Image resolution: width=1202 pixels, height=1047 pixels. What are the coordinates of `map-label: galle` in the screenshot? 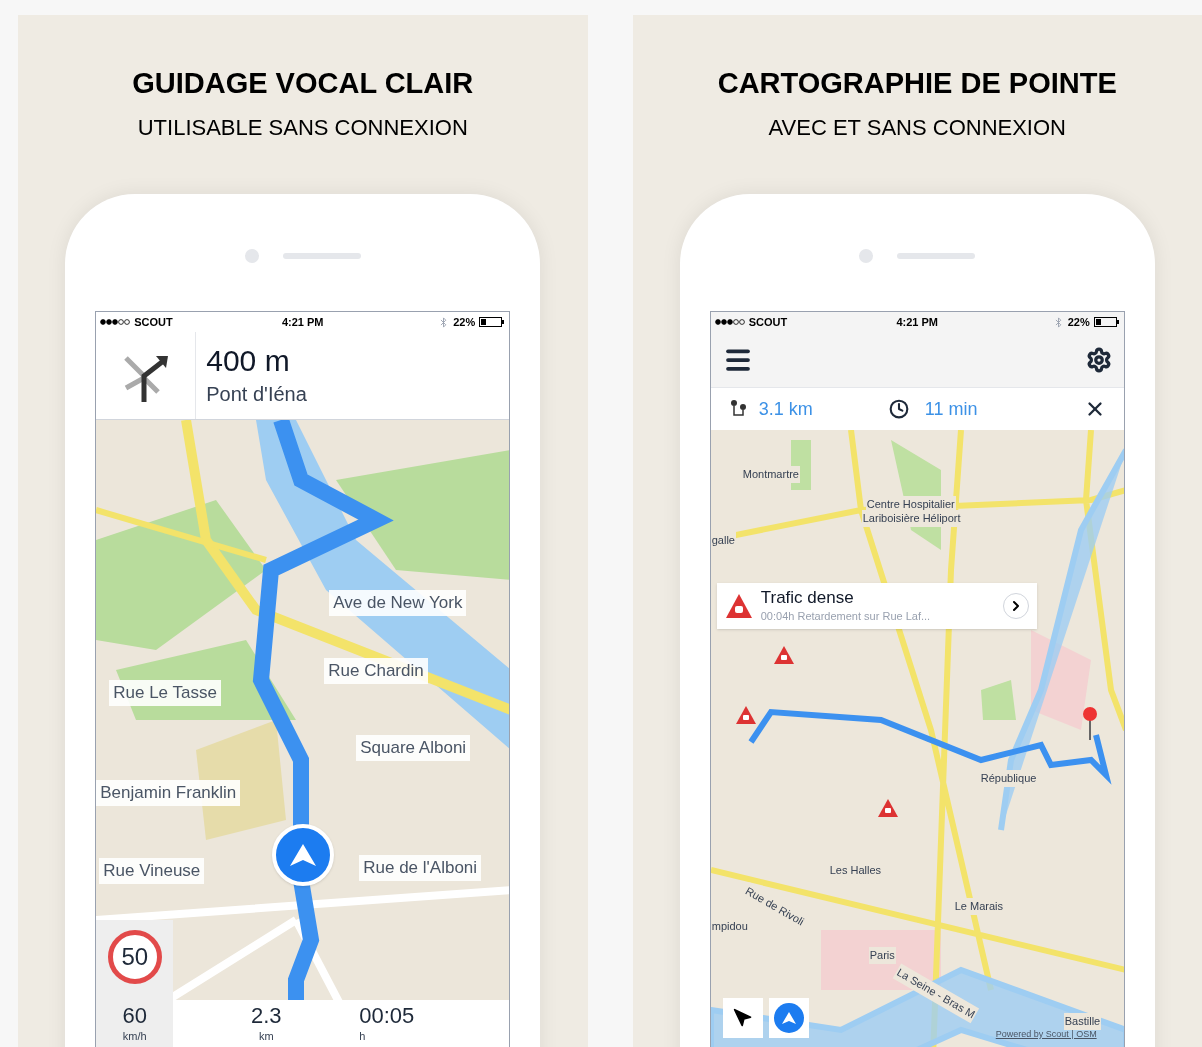 It's located at (723, 540).